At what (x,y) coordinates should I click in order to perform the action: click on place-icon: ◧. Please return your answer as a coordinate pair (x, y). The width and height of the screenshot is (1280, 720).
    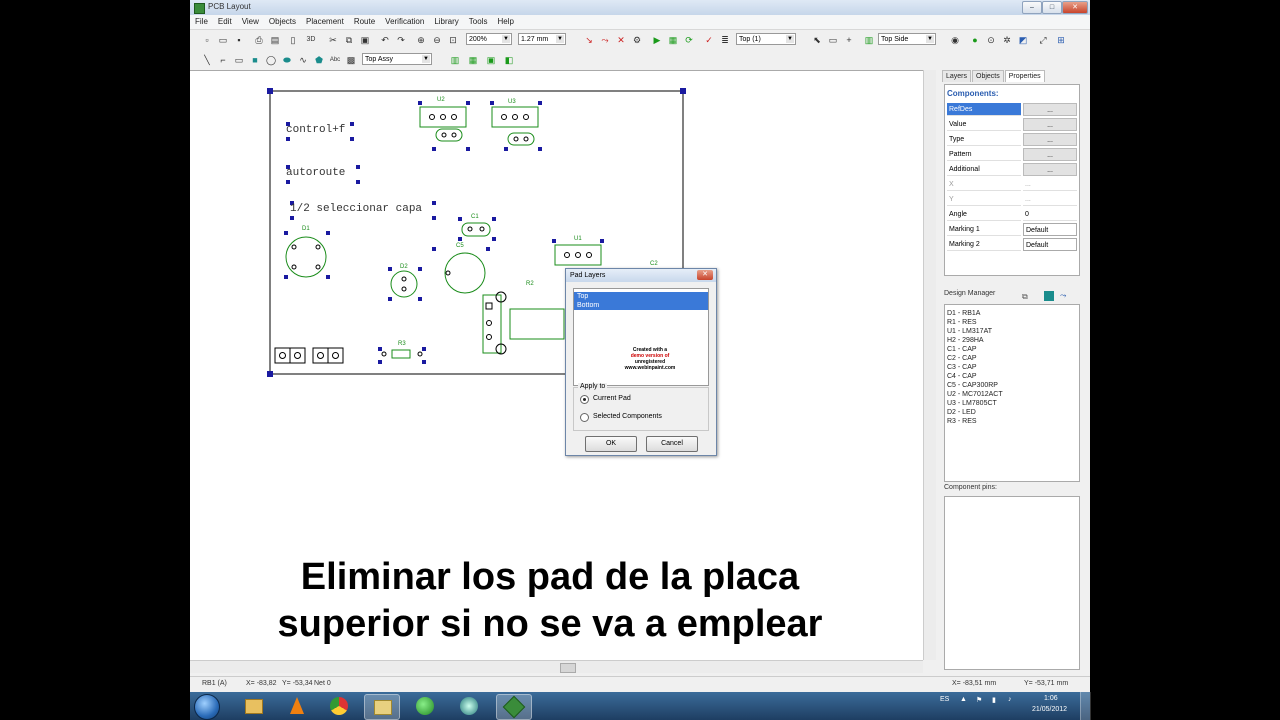
    Looking at the image, I should click on (509, 60).